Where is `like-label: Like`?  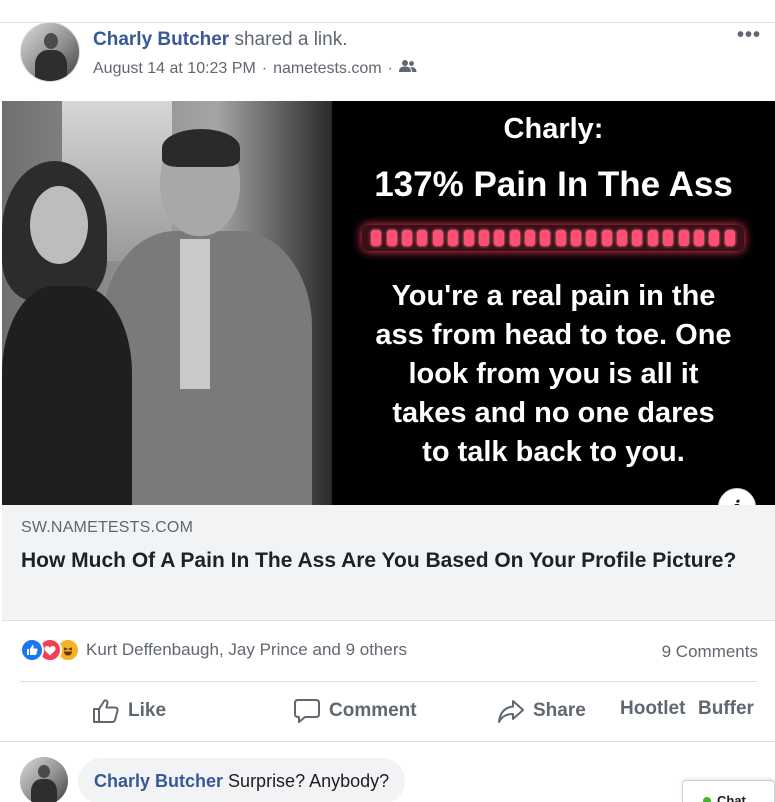
like-label: Like is located at coordinates (147, 710).